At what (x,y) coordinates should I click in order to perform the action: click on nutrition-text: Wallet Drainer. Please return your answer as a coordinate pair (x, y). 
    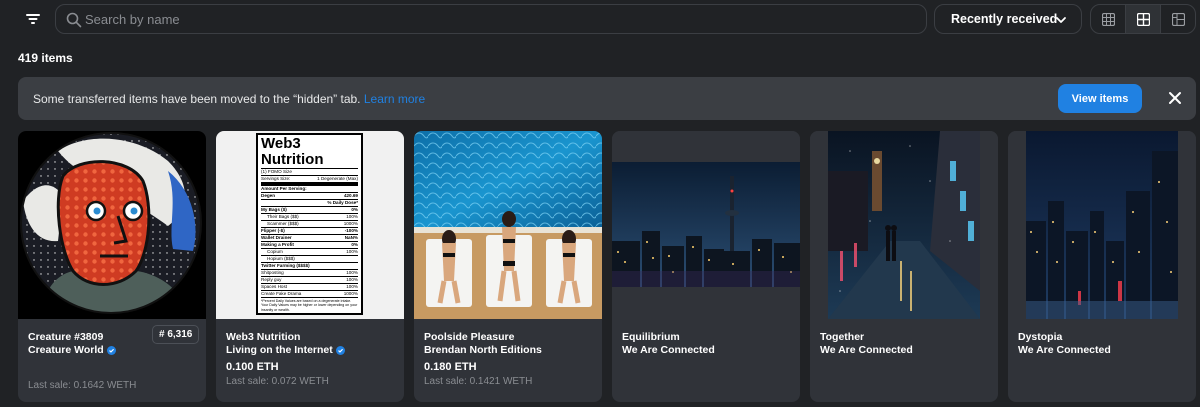
    Looking at the image, I should click on (276, 237).